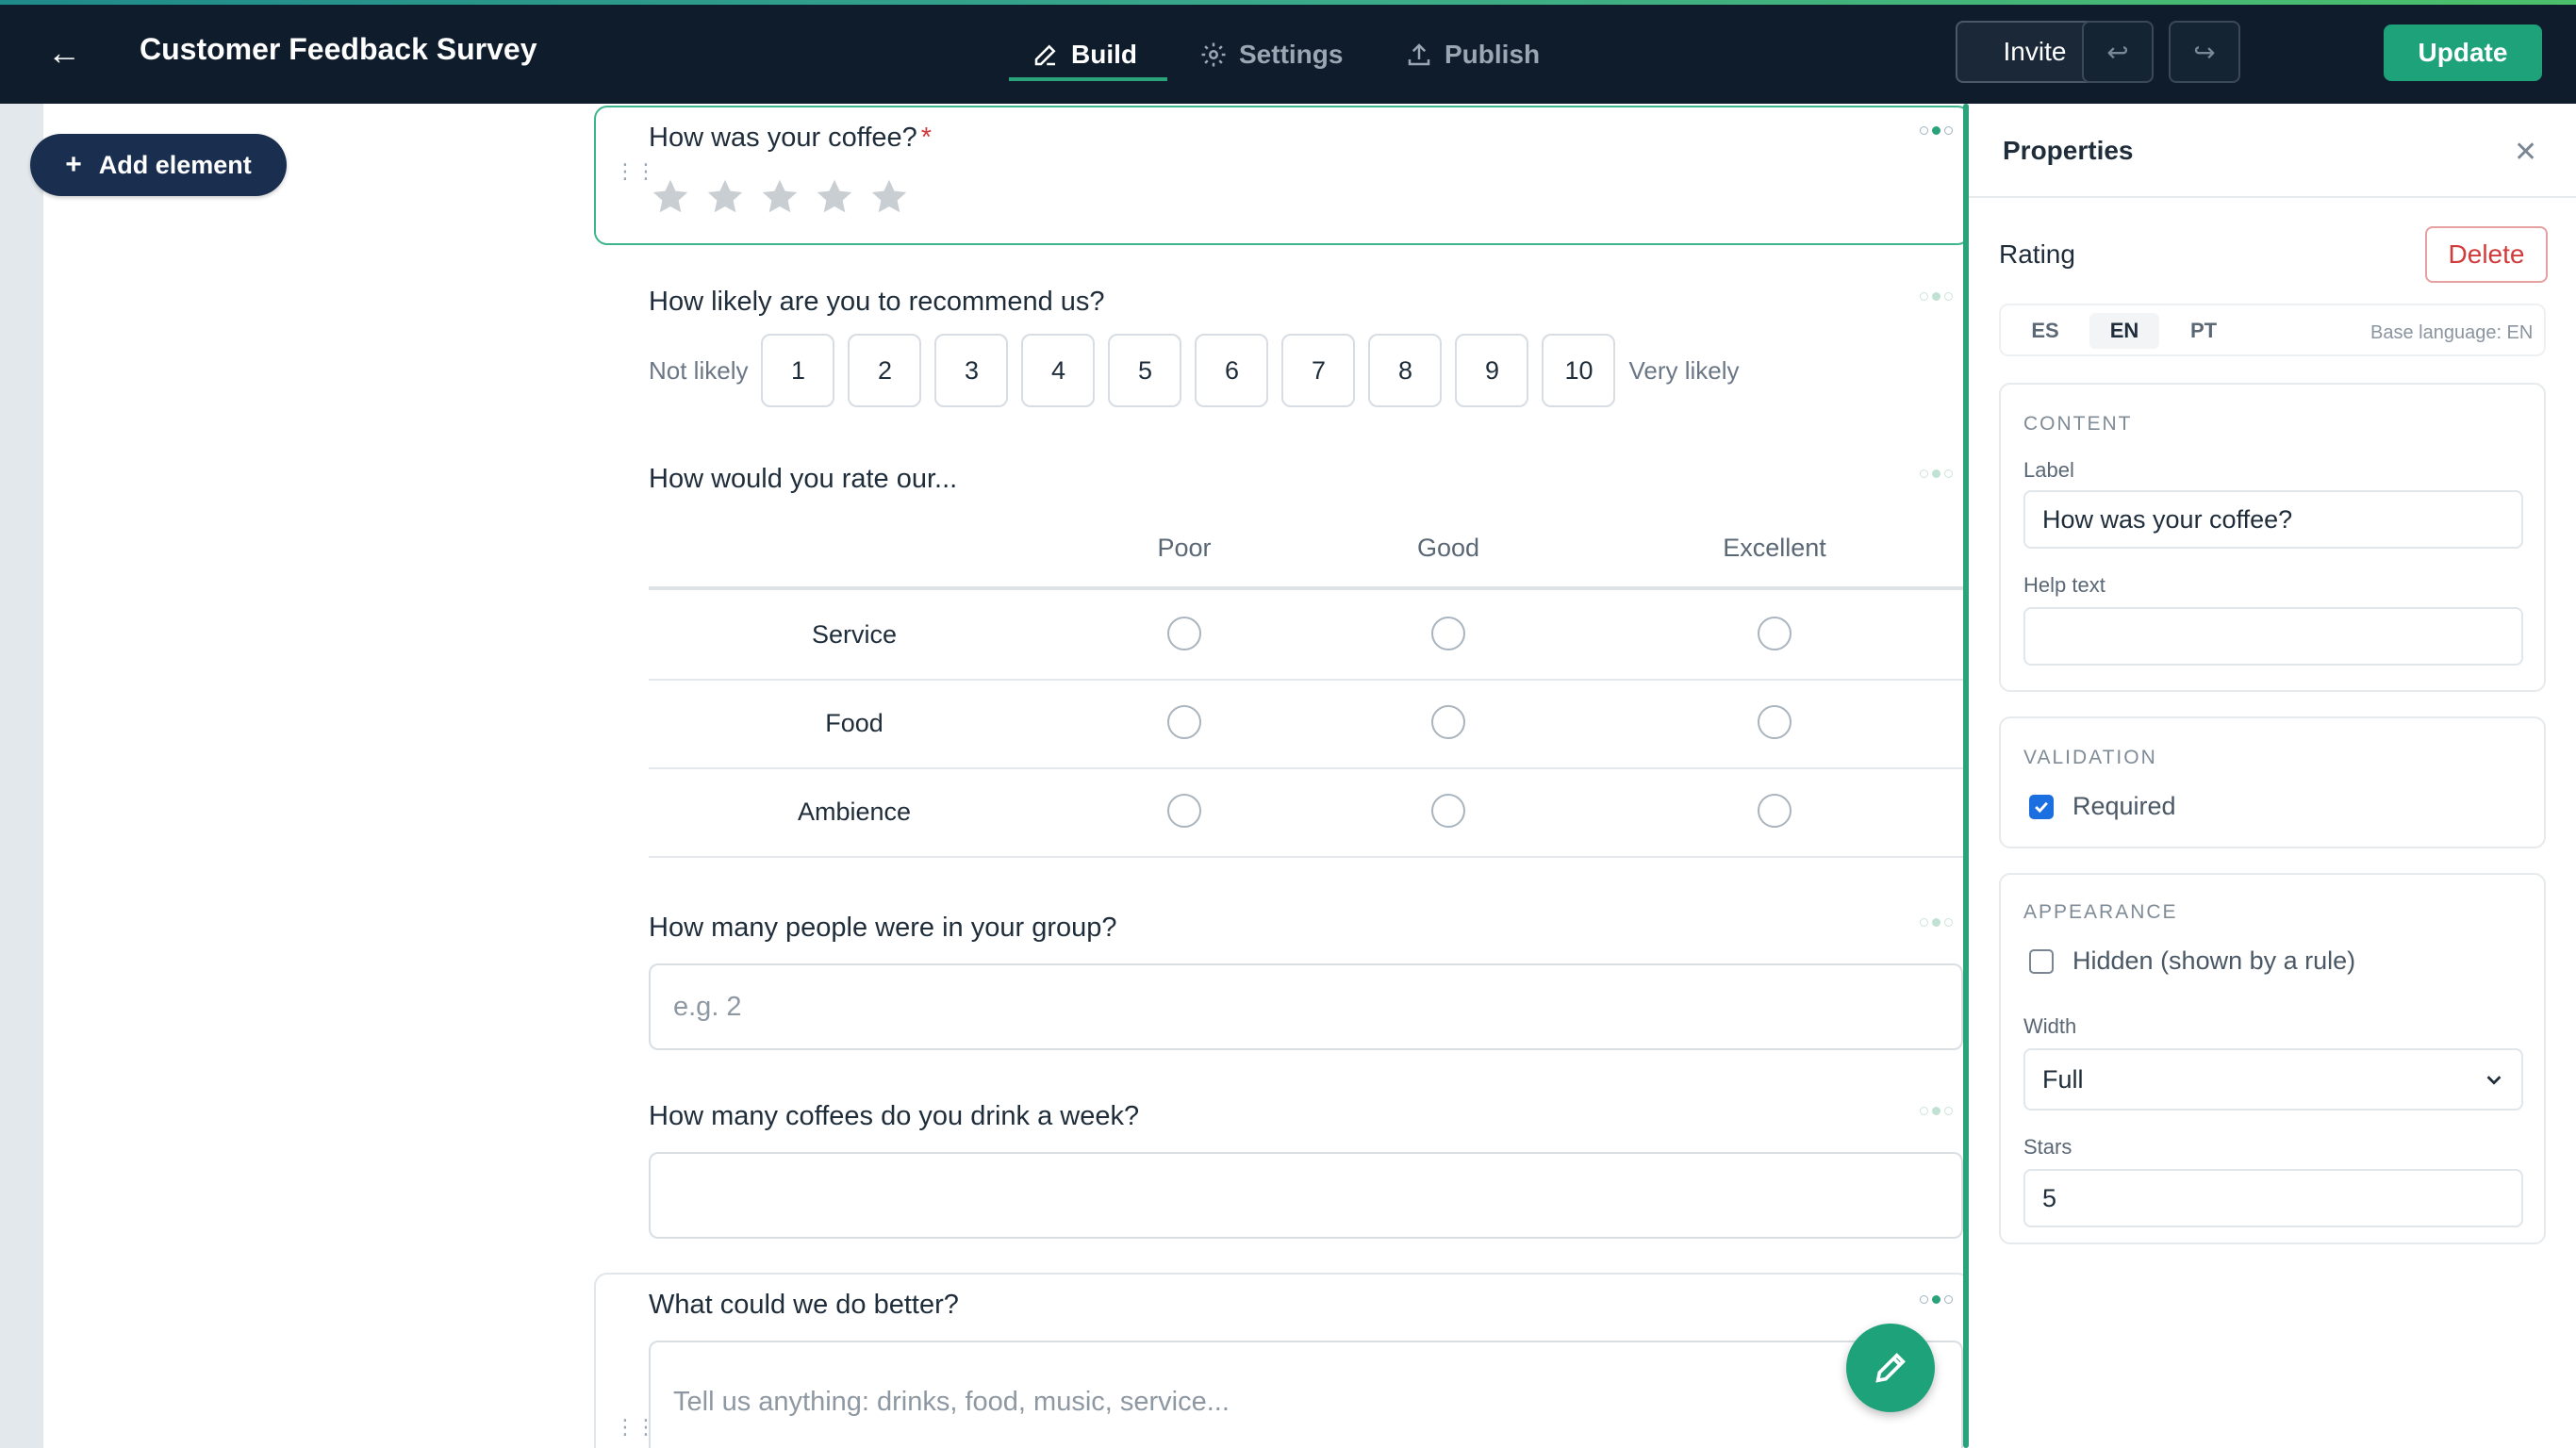 The image size is (2576, 1448). Describe the element at coordinates (2273, 1079) in the screenshot. I see `width-select: Full` at that location.